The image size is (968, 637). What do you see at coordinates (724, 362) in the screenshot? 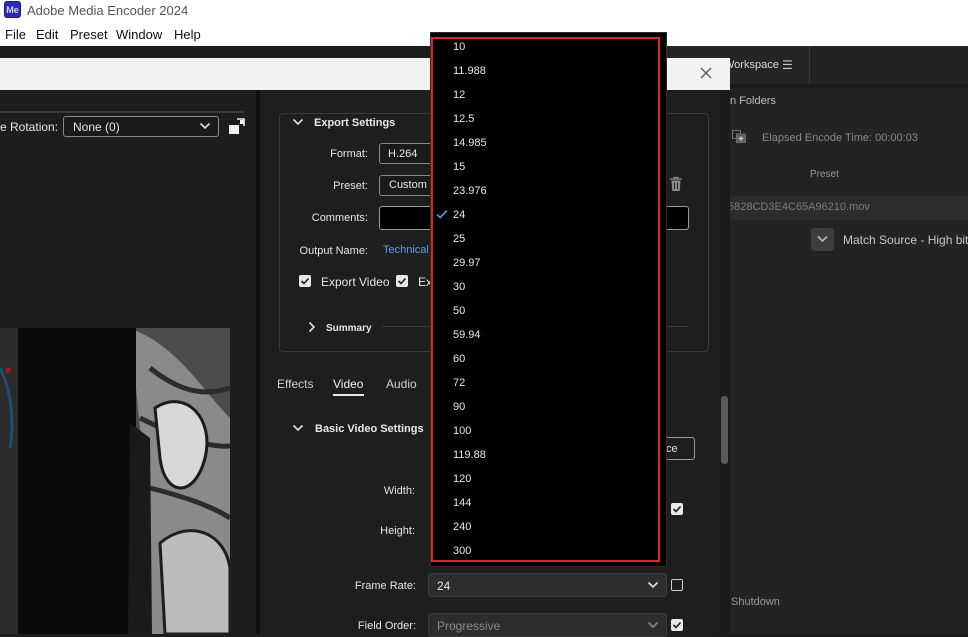
I see `scrollbar-track` at bounding box center [724, 362].